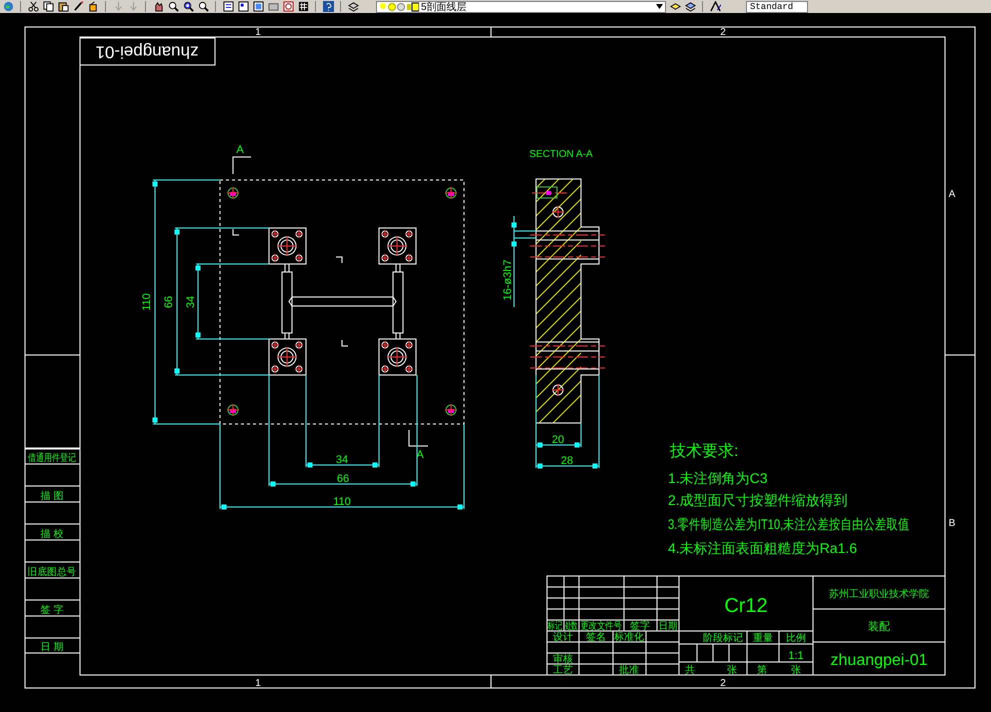  What do you see at coordinates (758, 500) in the screenshot?
I see `requirement-text: 2.成型面尺寸按塑件缩放得到` at bounding box center [758, 500].